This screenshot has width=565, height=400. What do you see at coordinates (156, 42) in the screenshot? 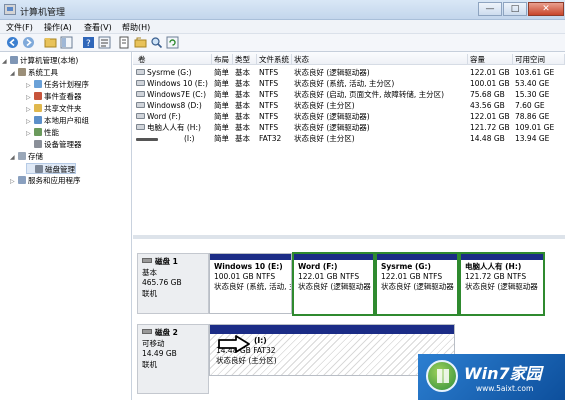
I see `search-icon` at bounding box center [156, 42].